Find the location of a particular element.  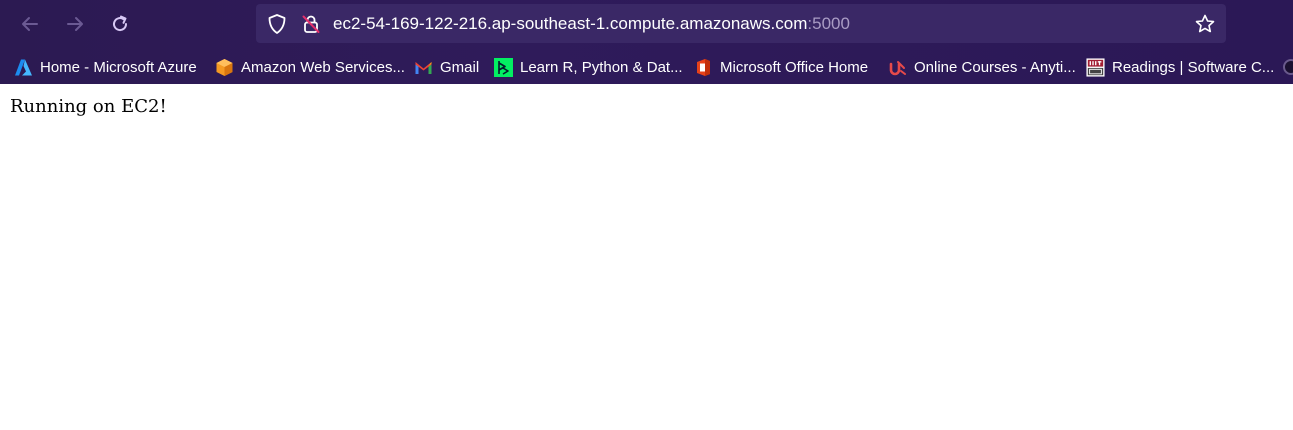

back-button is located at coordinates (30, 24).